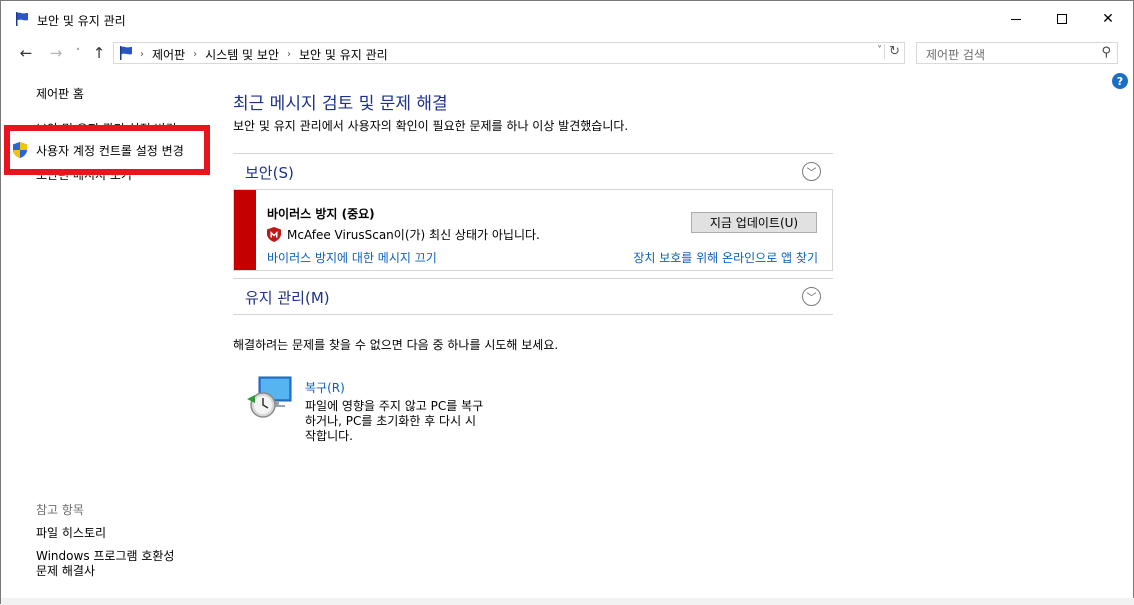 This screenshot has width=1134, height=605. I want to click on recovery-desc-line: 작합니다., so click(329, 436).